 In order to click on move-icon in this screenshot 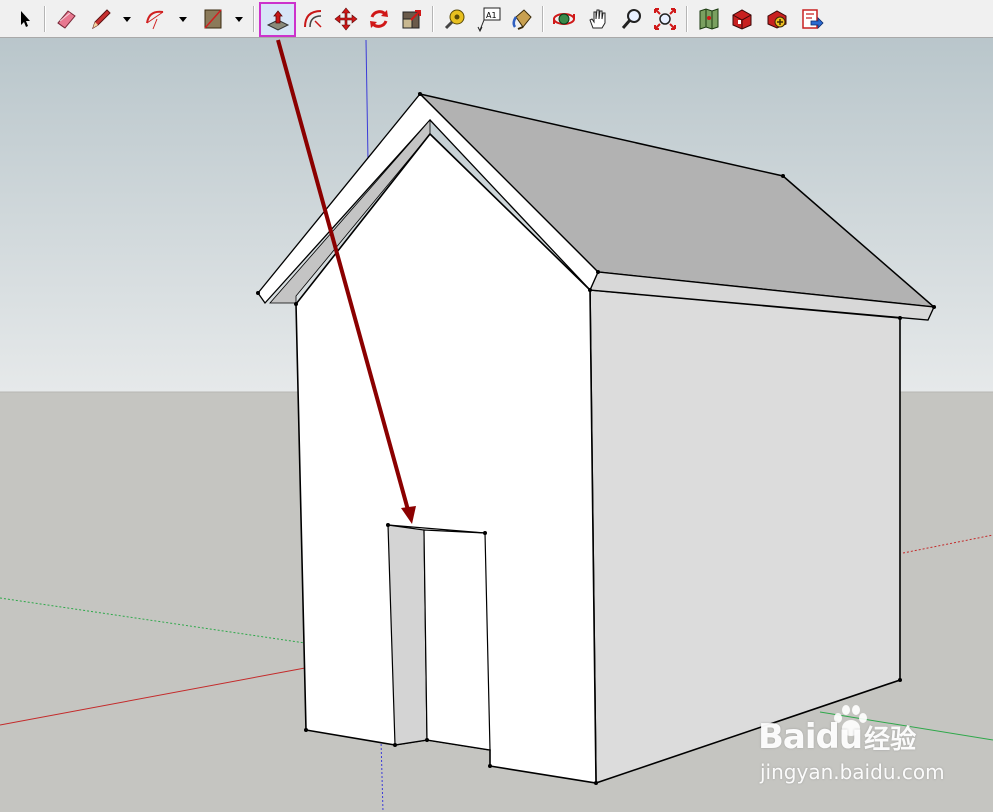, I will do `click(346, 18)`.